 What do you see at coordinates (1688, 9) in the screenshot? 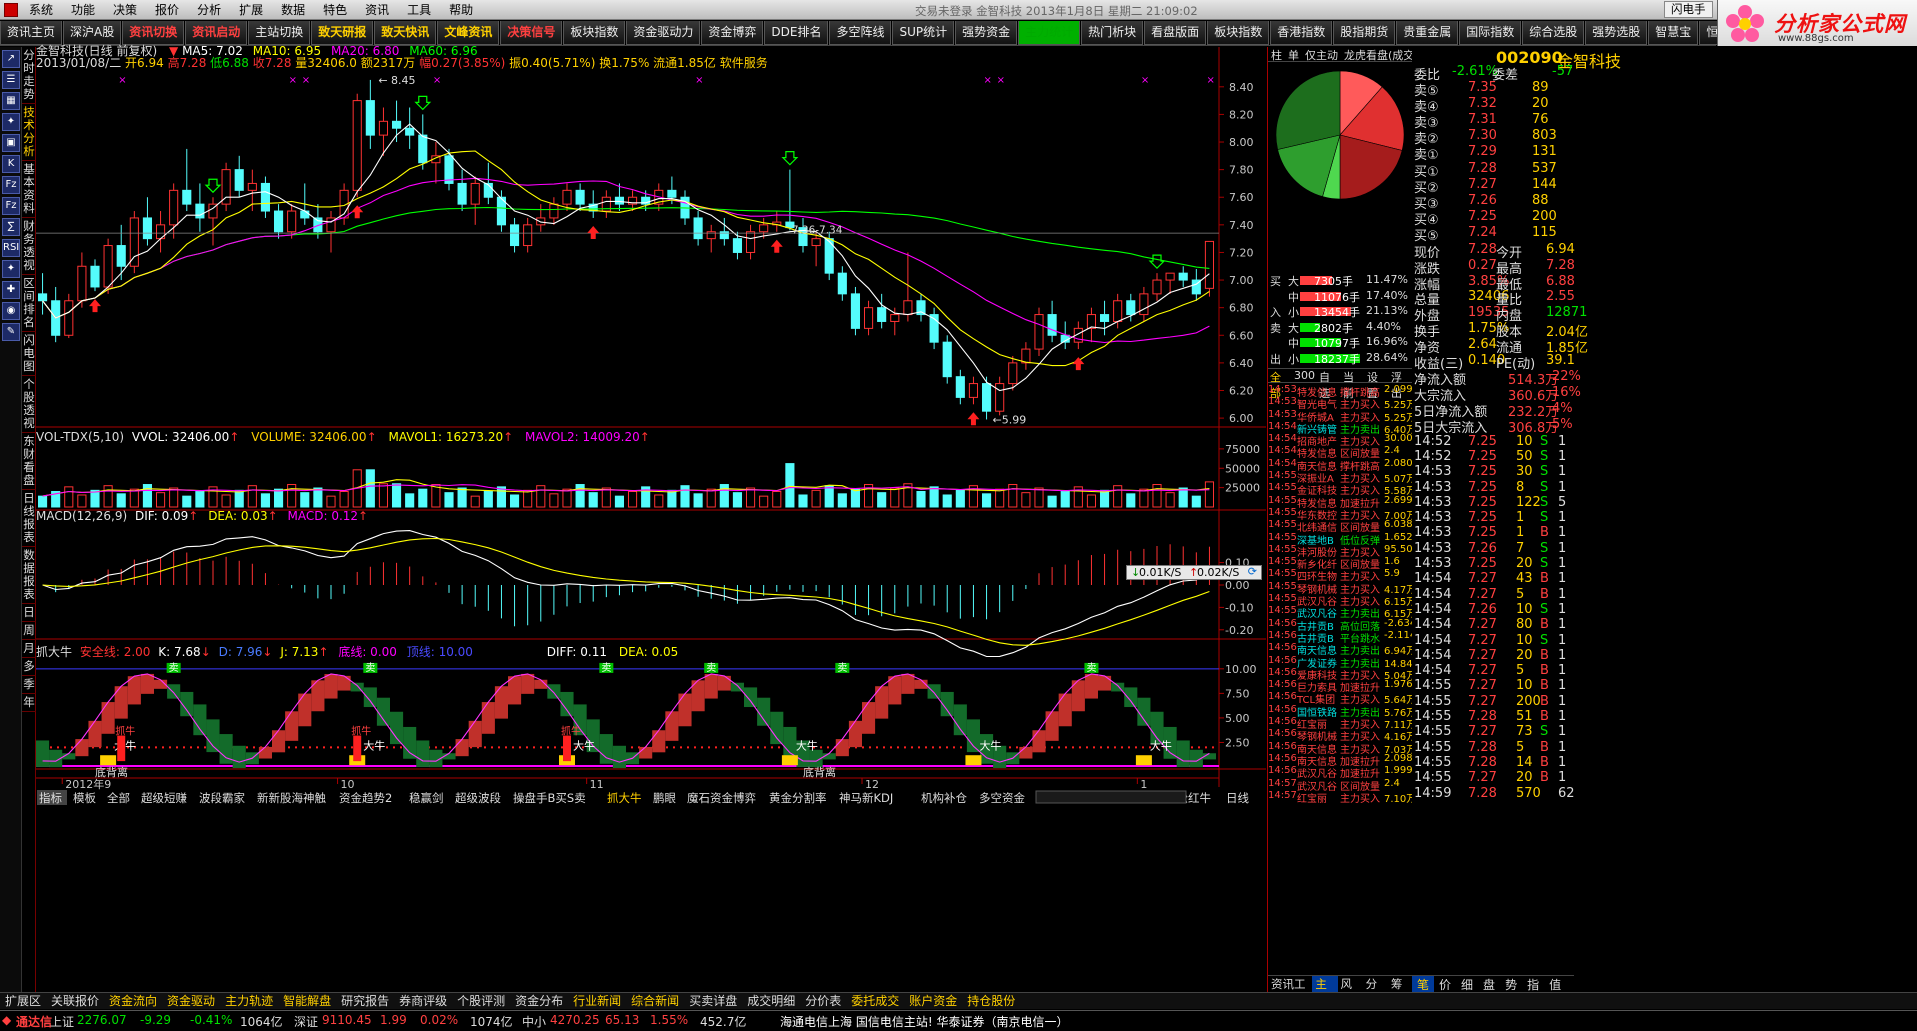
I see `flash-button: 闪电手` at bounding box center [1688, 9].